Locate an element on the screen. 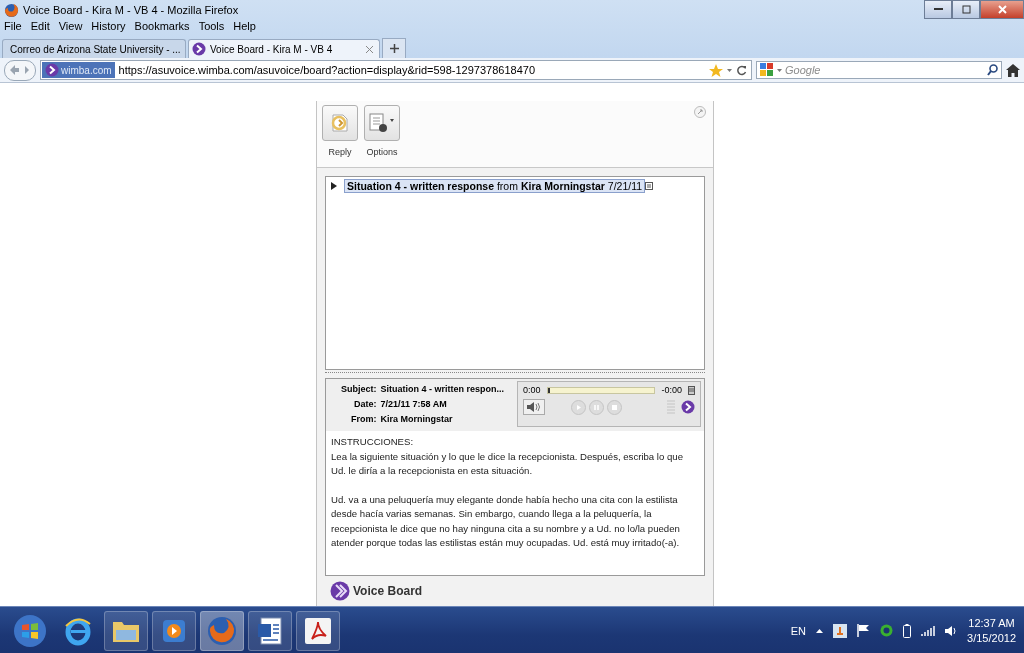  new-tab-button is located at coordinates (394, 48).